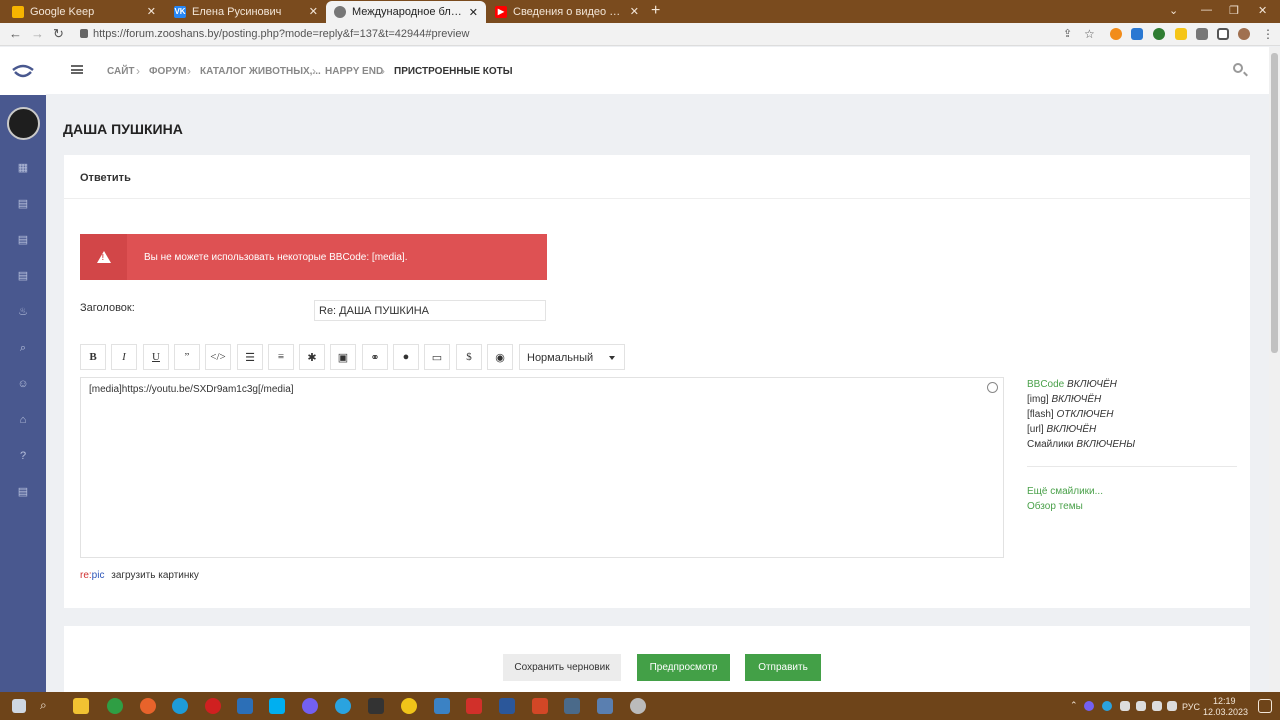  Describe the element at coordinates (121, 71) in the screenshot. I see `breadcrumb-site: САЙТ` at that location.